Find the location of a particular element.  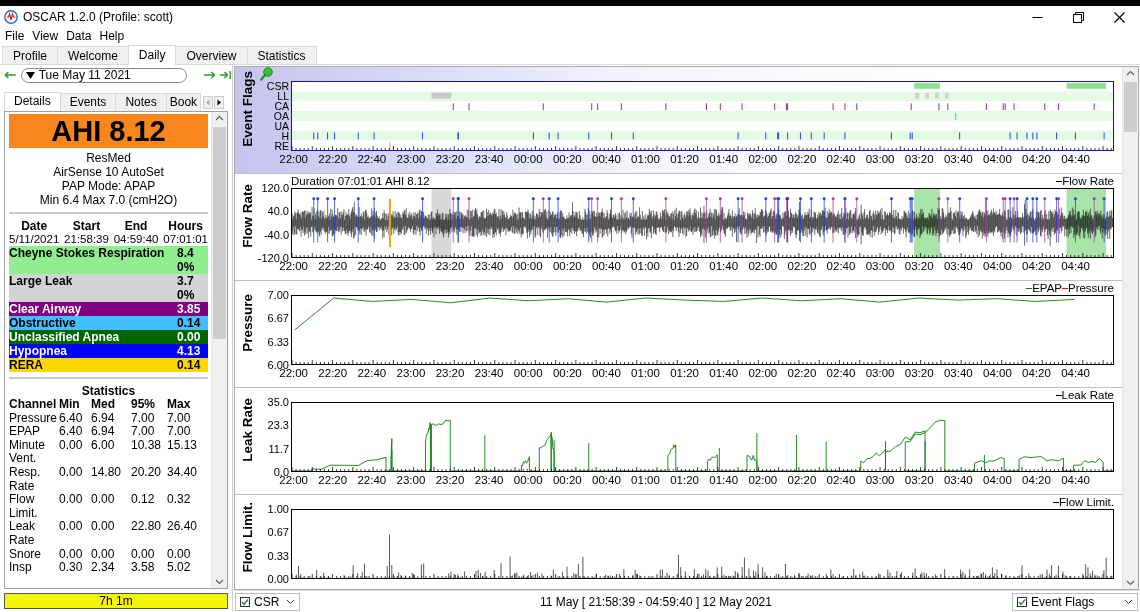

column-header: Hours is located at coordinates (185, 226).